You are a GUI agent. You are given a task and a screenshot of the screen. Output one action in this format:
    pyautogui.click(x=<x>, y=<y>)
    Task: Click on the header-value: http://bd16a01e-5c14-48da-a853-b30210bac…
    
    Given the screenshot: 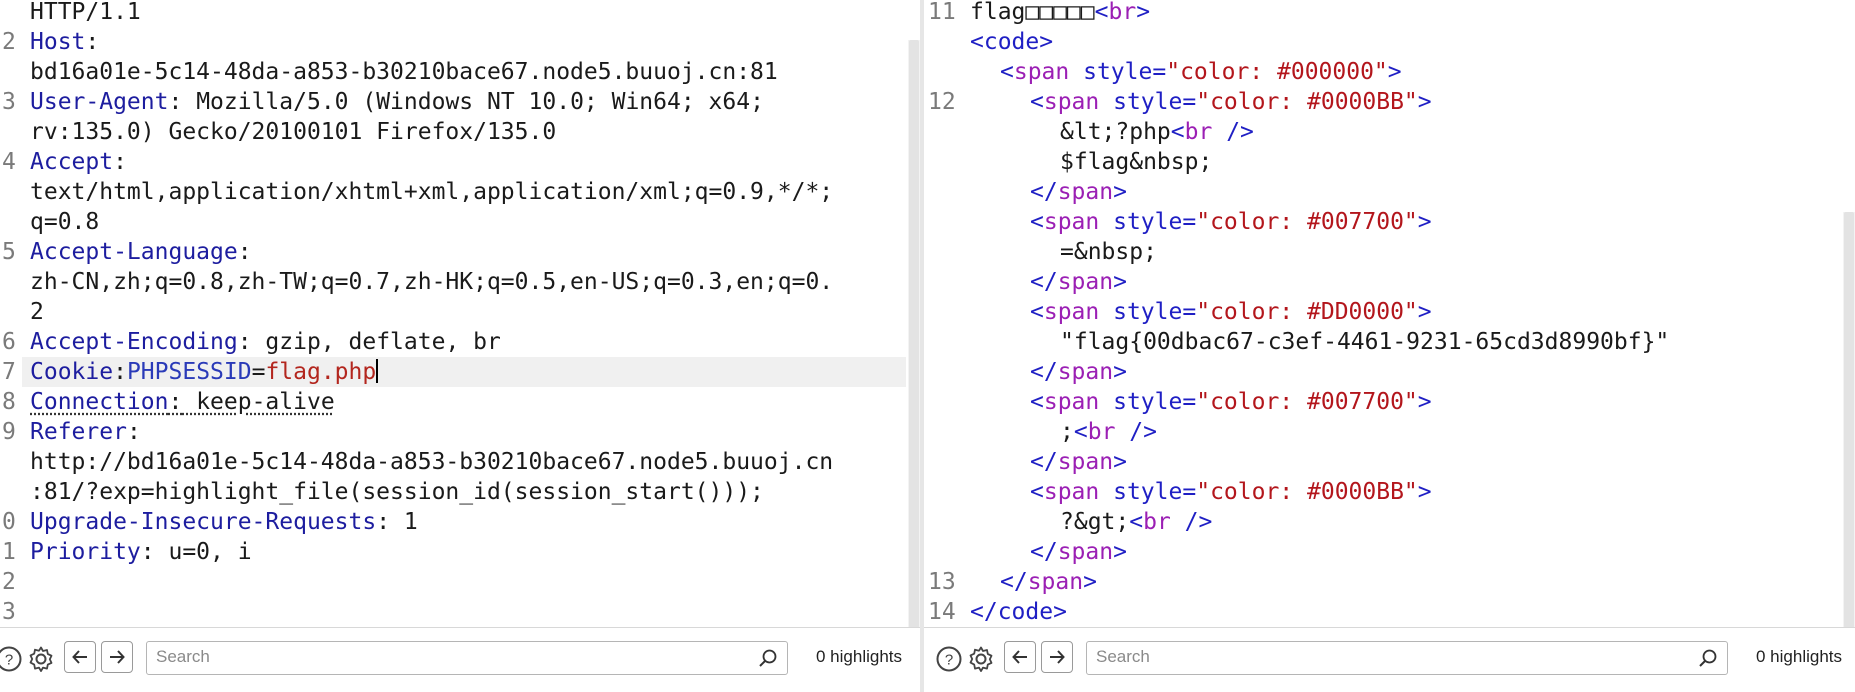 What is the action you would take?
    pyautogui.click(x=432, y=462)
    